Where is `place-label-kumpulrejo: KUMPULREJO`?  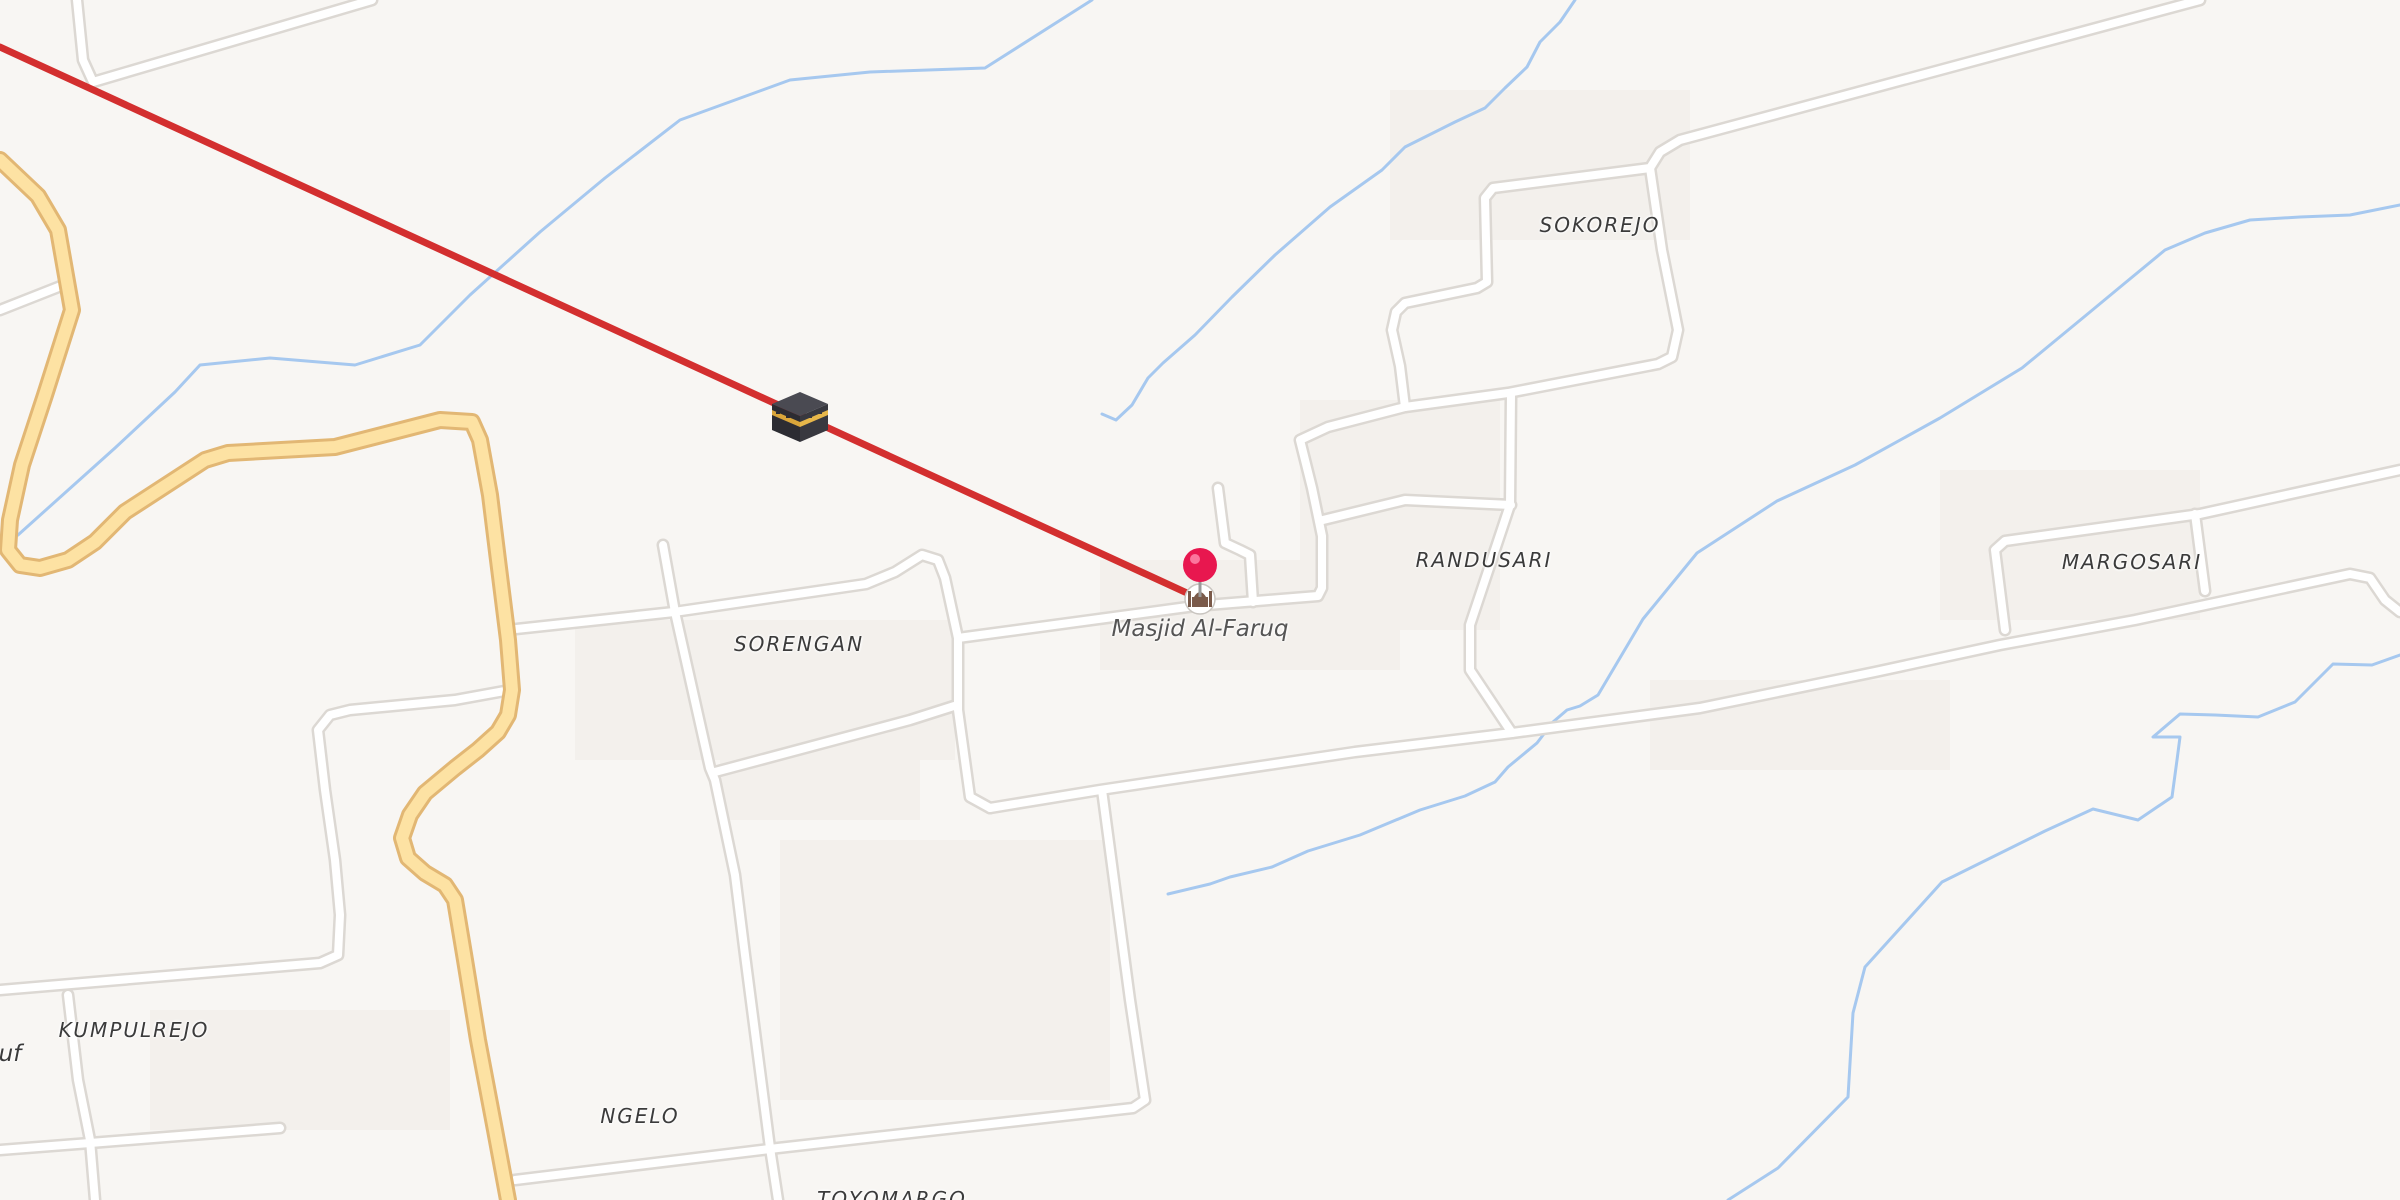 place-label-kumpulrejo: KUMPULREJO is located at coordinates (134, 1030).